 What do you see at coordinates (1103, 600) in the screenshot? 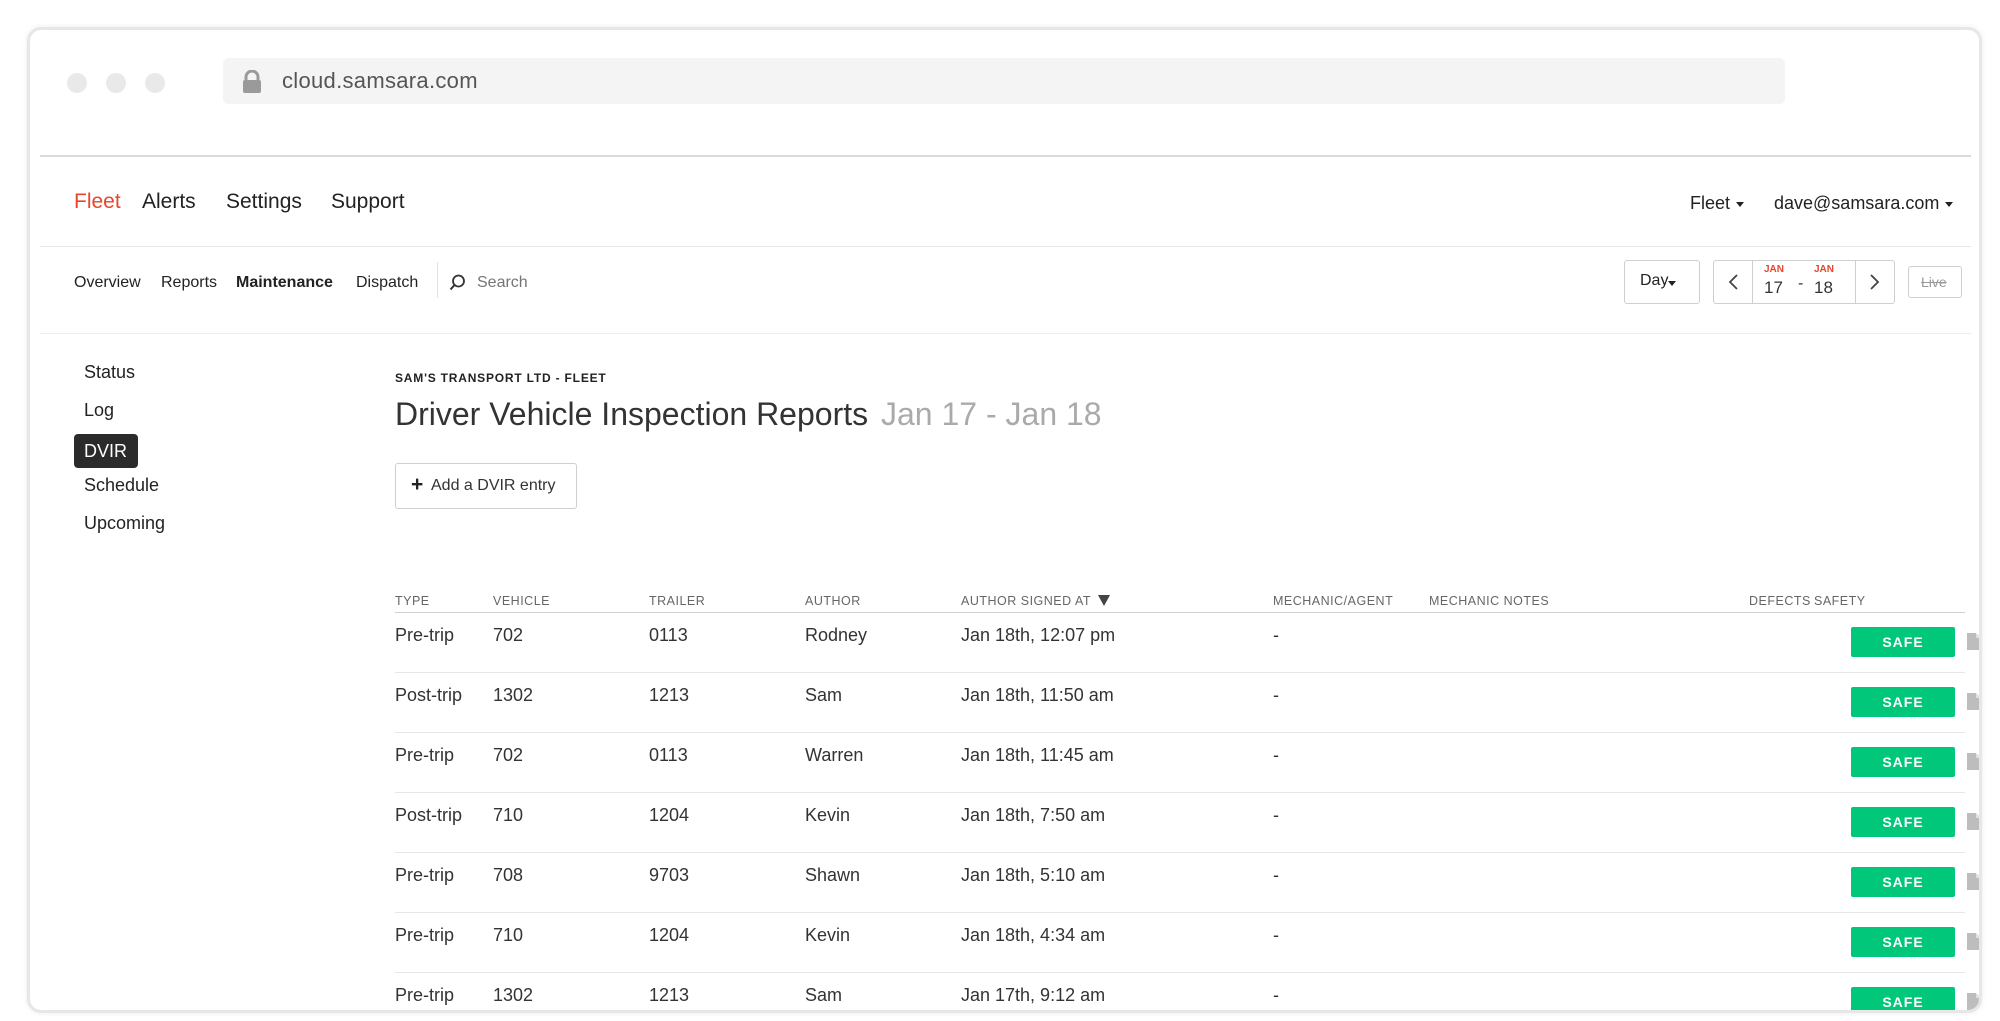
I see `sort-descending-icon` at bounding box center [1103, 600].